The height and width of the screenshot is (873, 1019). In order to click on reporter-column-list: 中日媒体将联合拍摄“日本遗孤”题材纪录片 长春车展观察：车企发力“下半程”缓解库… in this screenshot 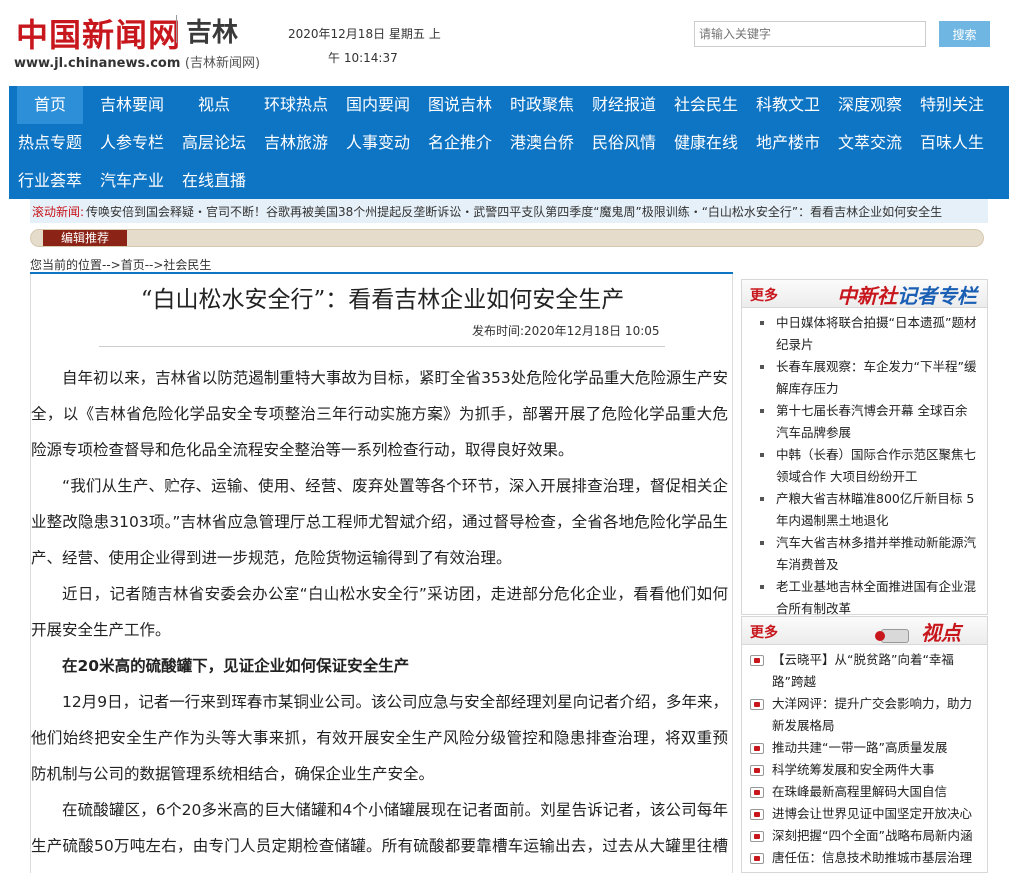, I will do `click(864, 464)`.